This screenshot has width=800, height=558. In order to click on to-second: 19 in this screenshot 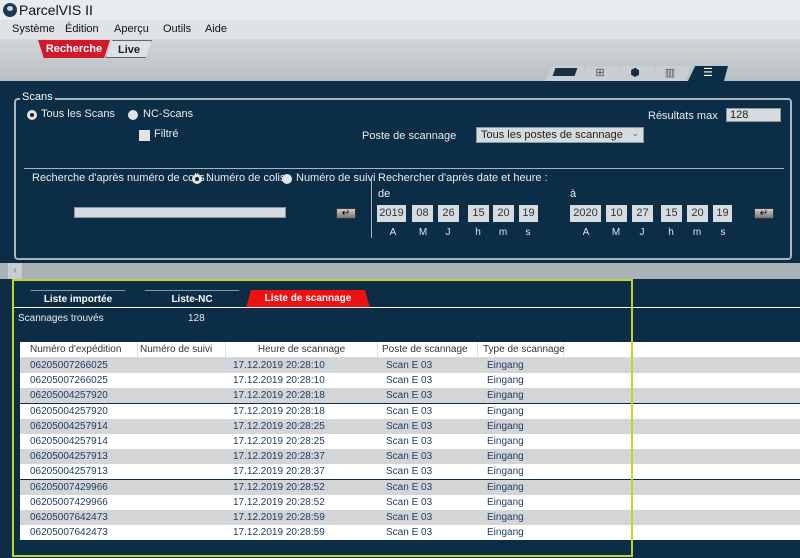, I will do `click(722, 213)`.